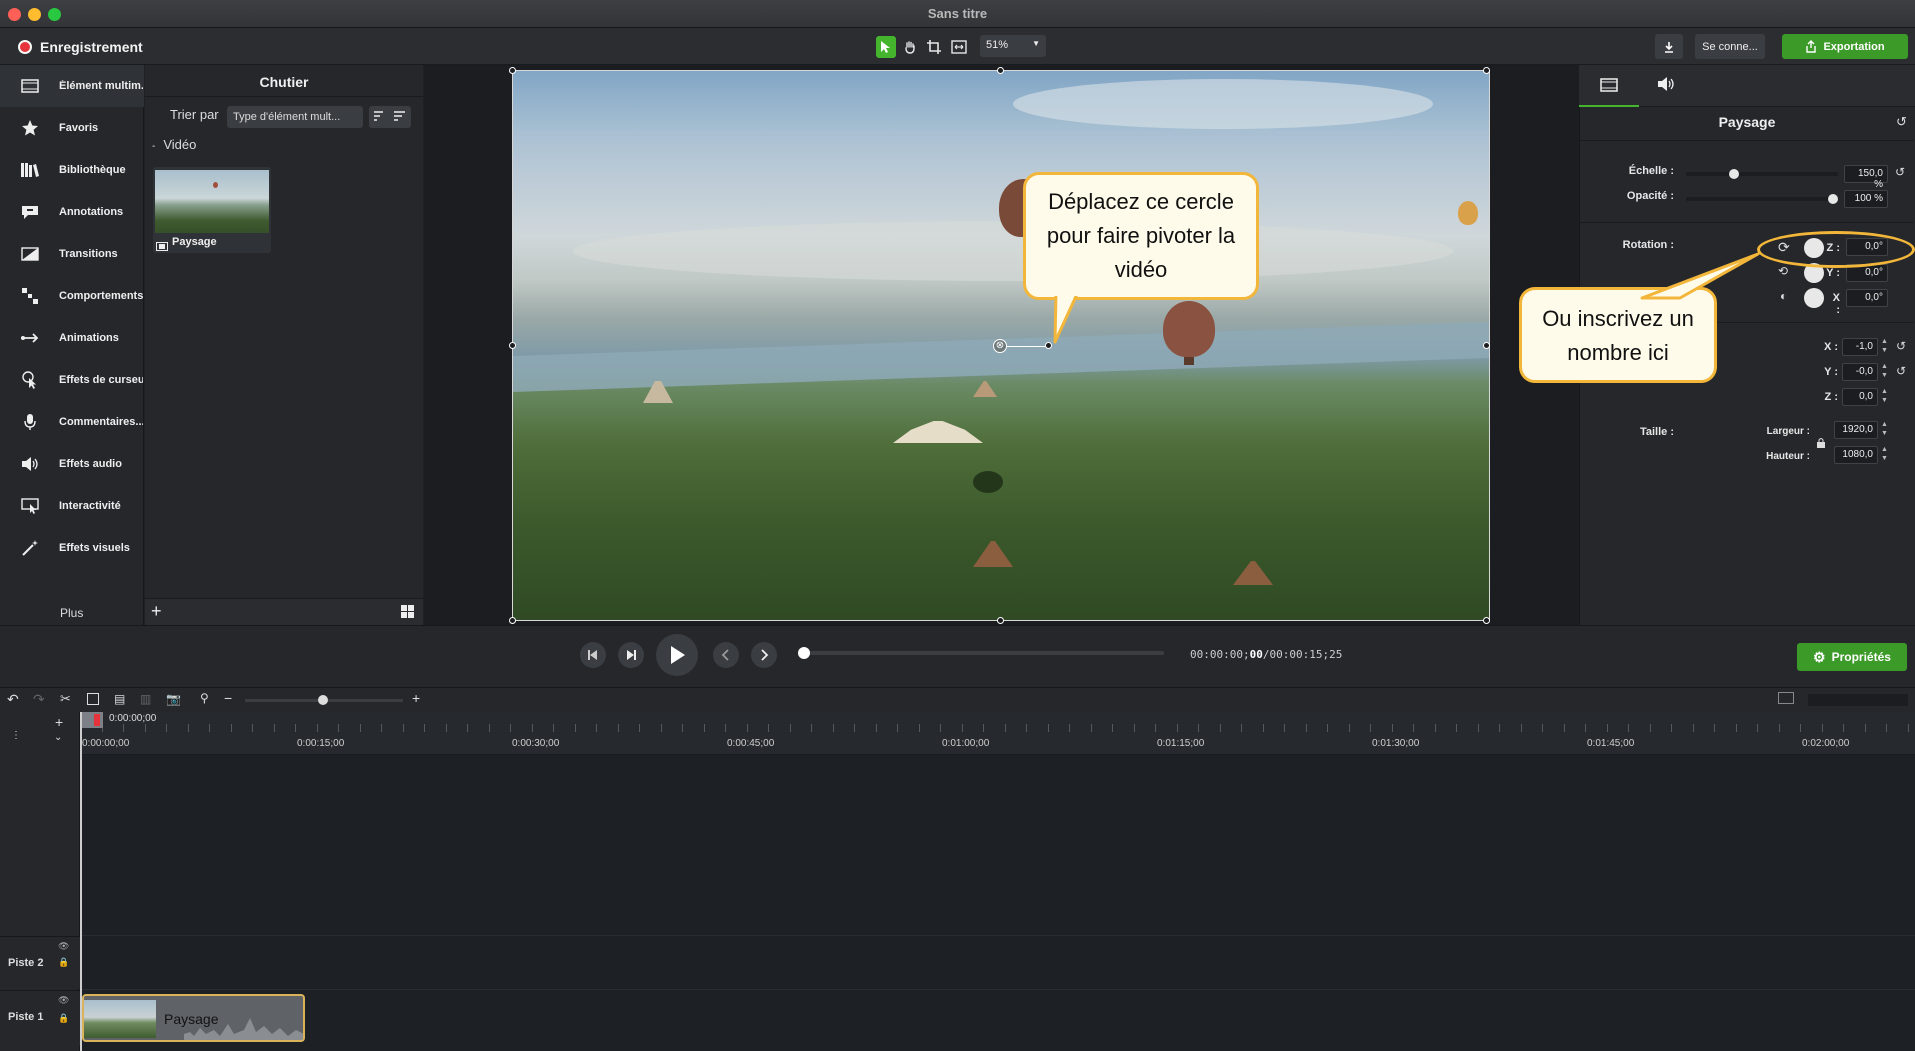 This screenshot has height=1051, width=1915. What do you see at coordinates (1852, 657) in the screenshot?
I see `properties-button: ⚙ Propriétés` at bounding box center [1852, 657].